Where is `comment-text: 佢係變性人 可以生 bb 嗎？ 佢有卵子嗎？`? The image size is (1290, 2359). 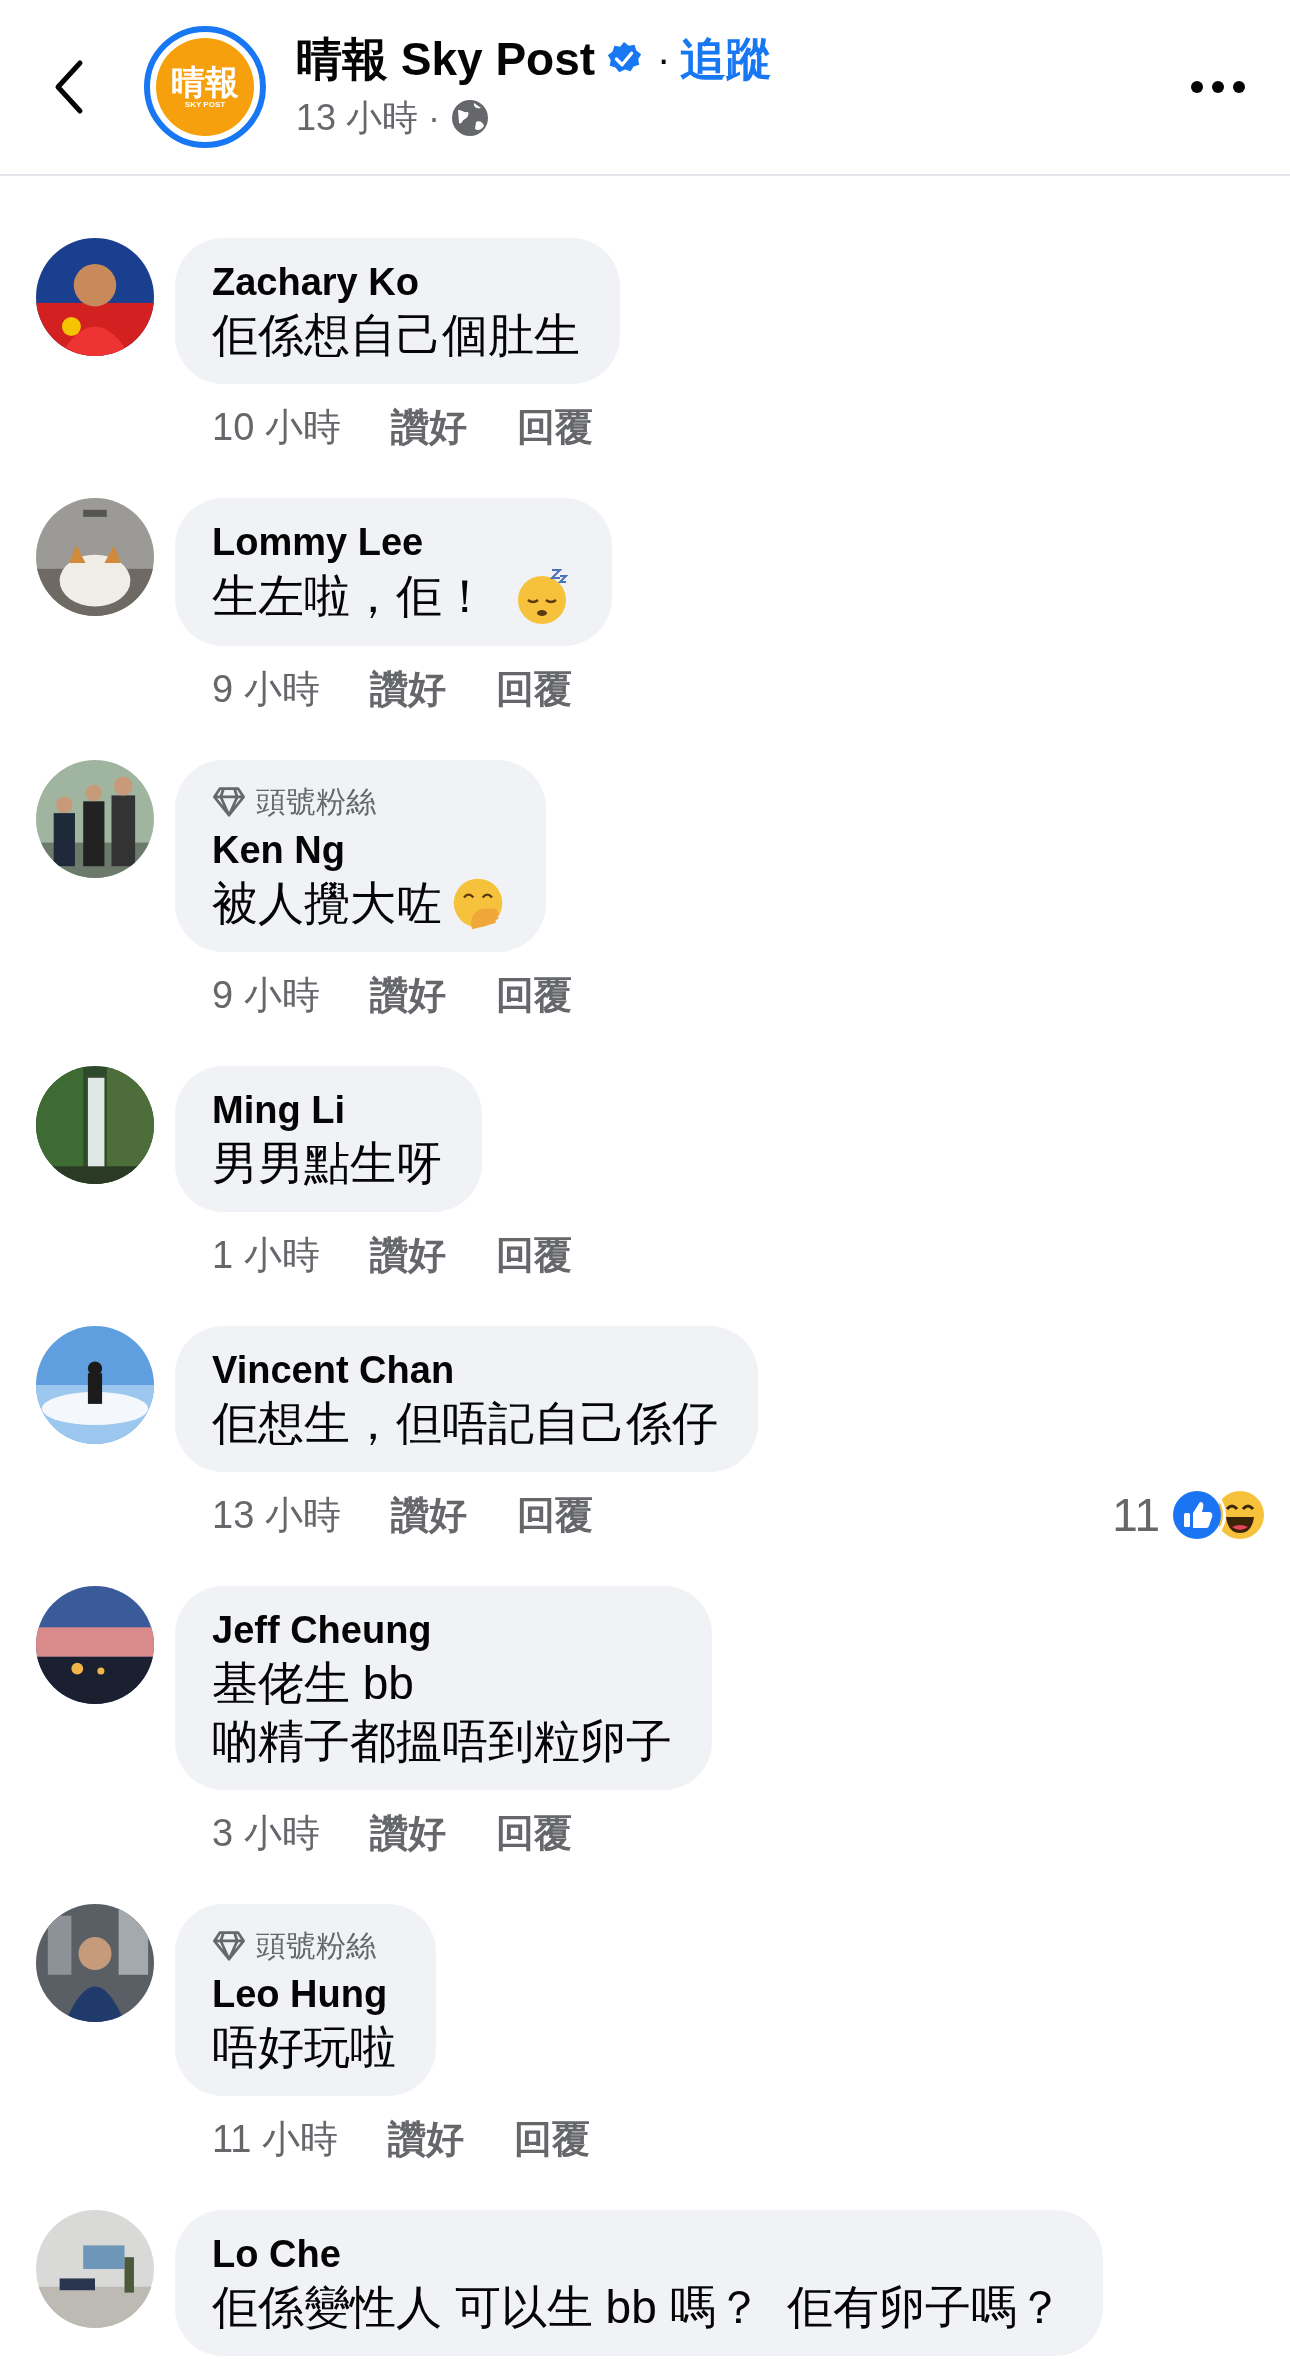 comment-text: 佢係變性人 可以生 bb 嗎？ 佢有卵子嗎？ is located at coordinates (638, 2307).